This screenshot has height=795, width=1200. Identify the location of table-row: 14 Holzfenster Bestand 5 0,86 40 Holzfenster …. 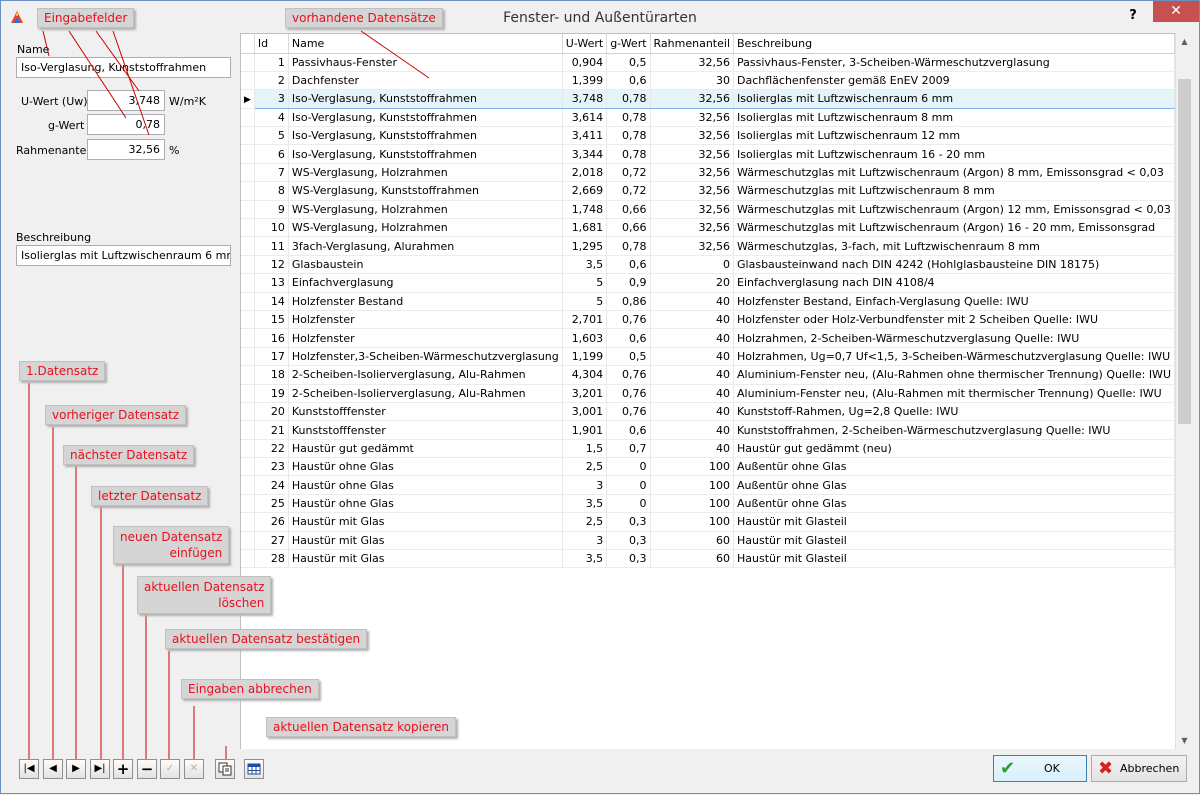
(708, 301).